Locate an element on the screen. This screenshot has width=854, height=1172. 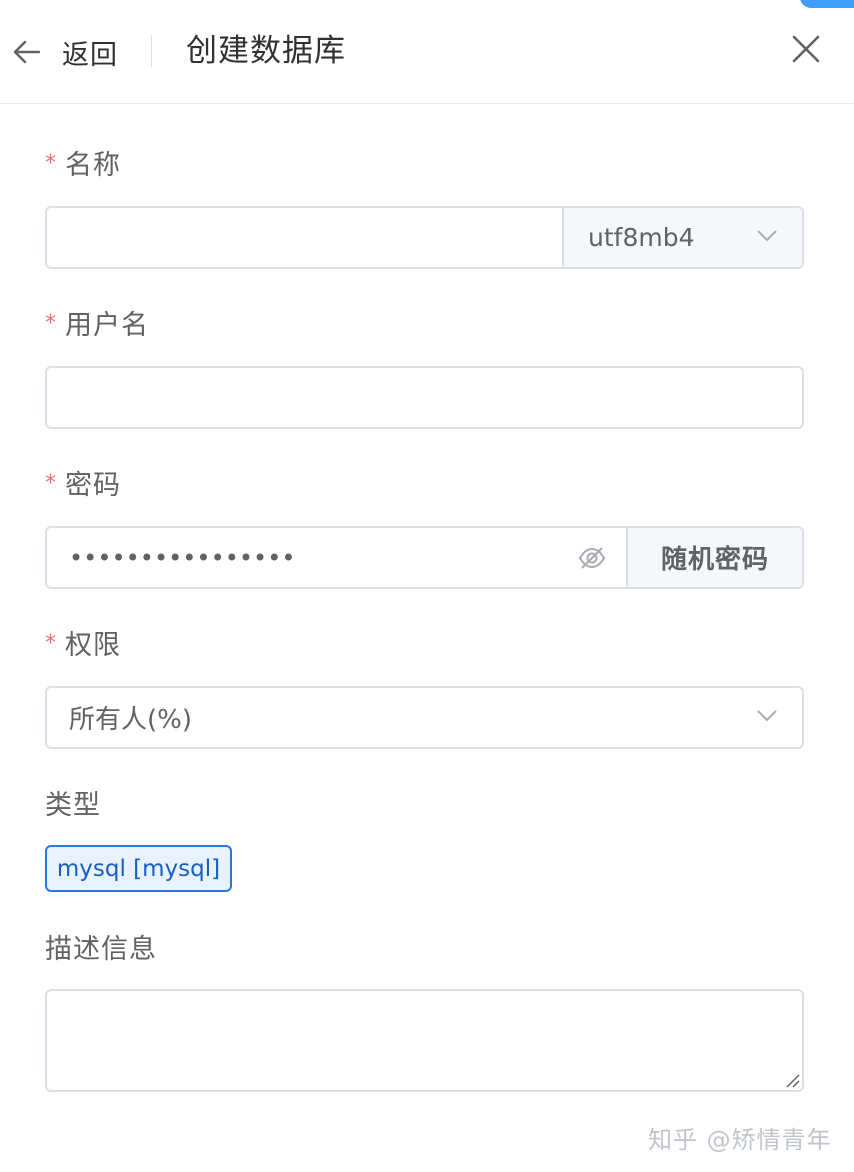
username-label: * 用户名 is located at coordinates (97, 327).